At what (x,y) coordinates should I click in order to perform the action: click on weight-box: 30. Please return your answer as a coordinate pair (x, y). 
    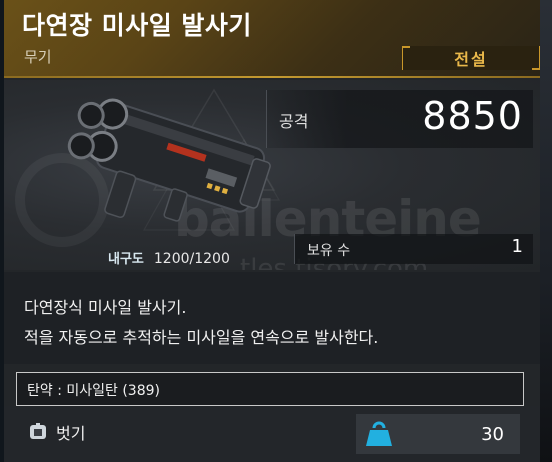
    Looking at the image, I should click on (438, 434).